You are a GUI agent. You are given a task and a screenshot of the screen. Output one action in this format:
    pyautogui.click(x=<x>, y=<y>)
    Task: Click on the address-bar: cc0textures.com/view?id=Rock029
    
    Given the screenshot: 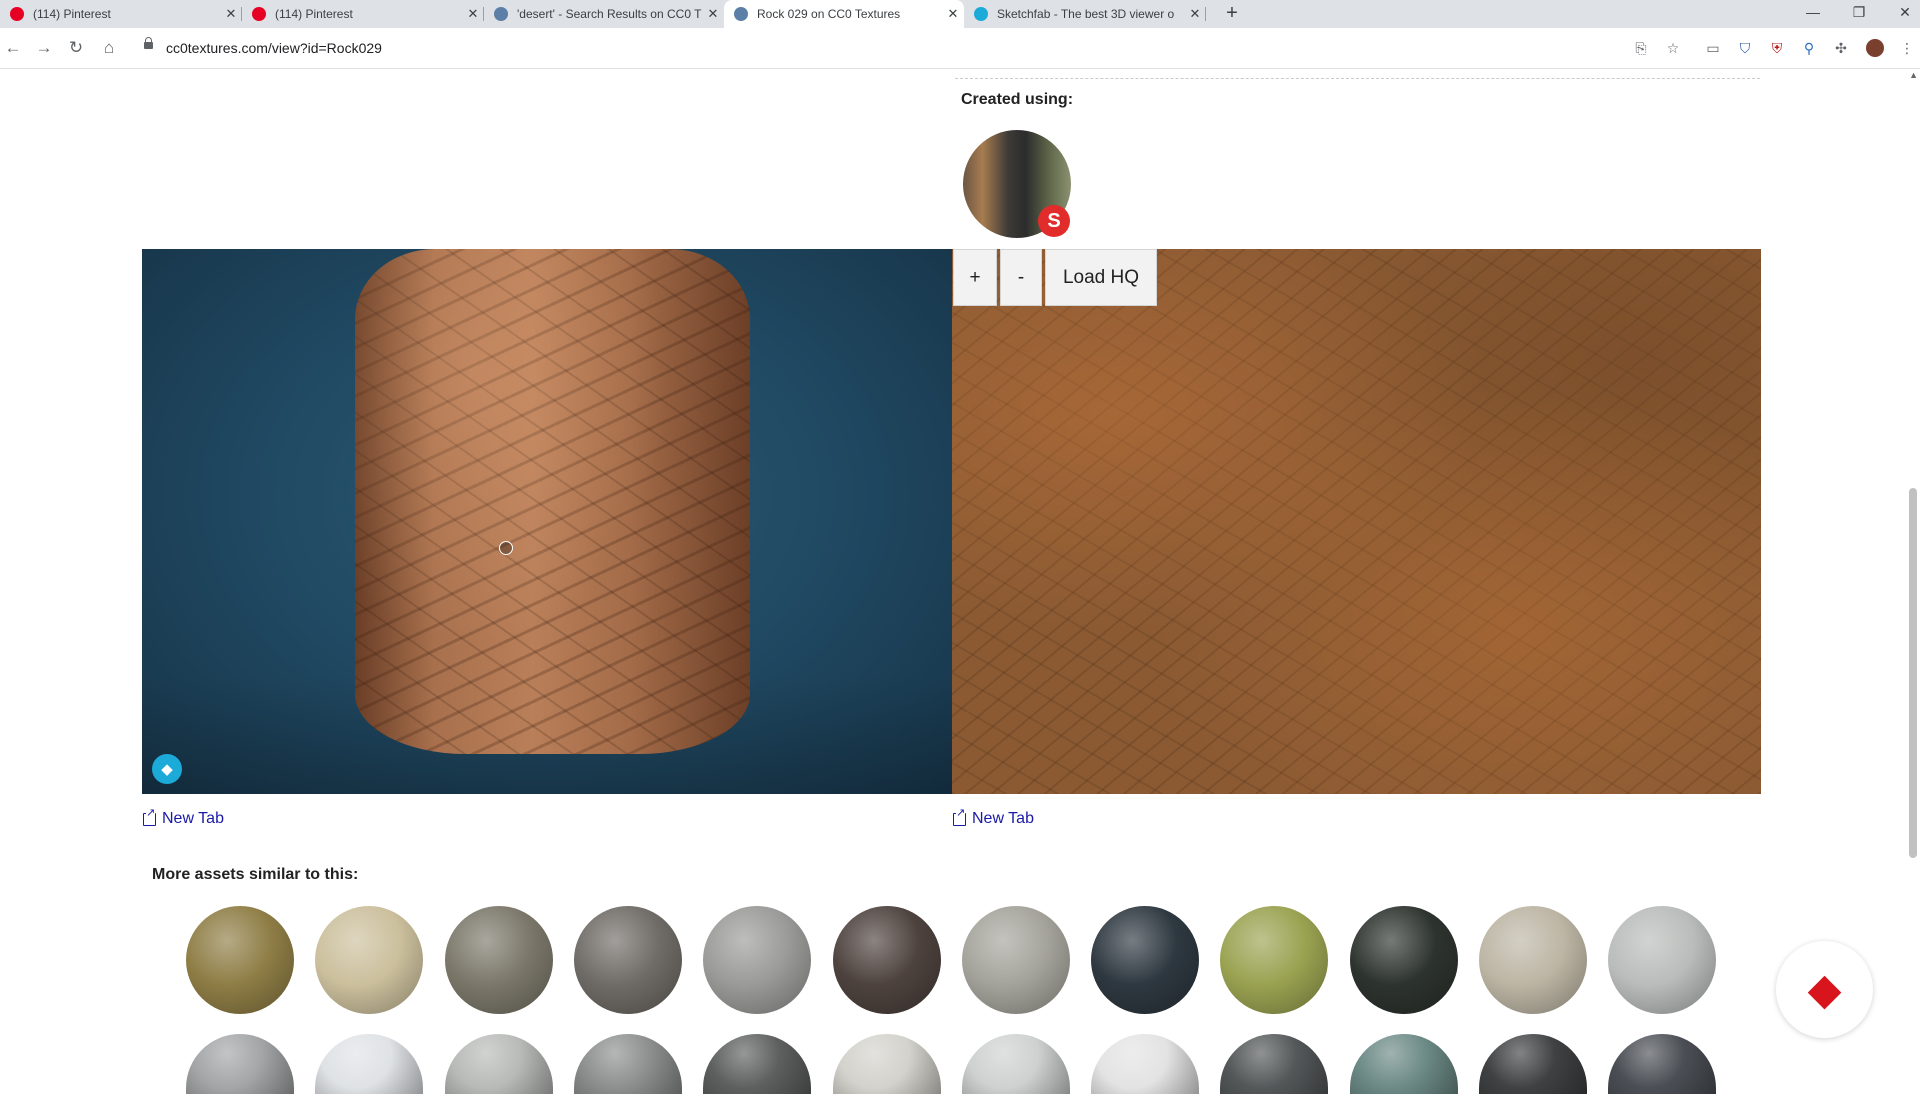 What is the action you would take?
    pyautogui.click(x=274, y=48)
    